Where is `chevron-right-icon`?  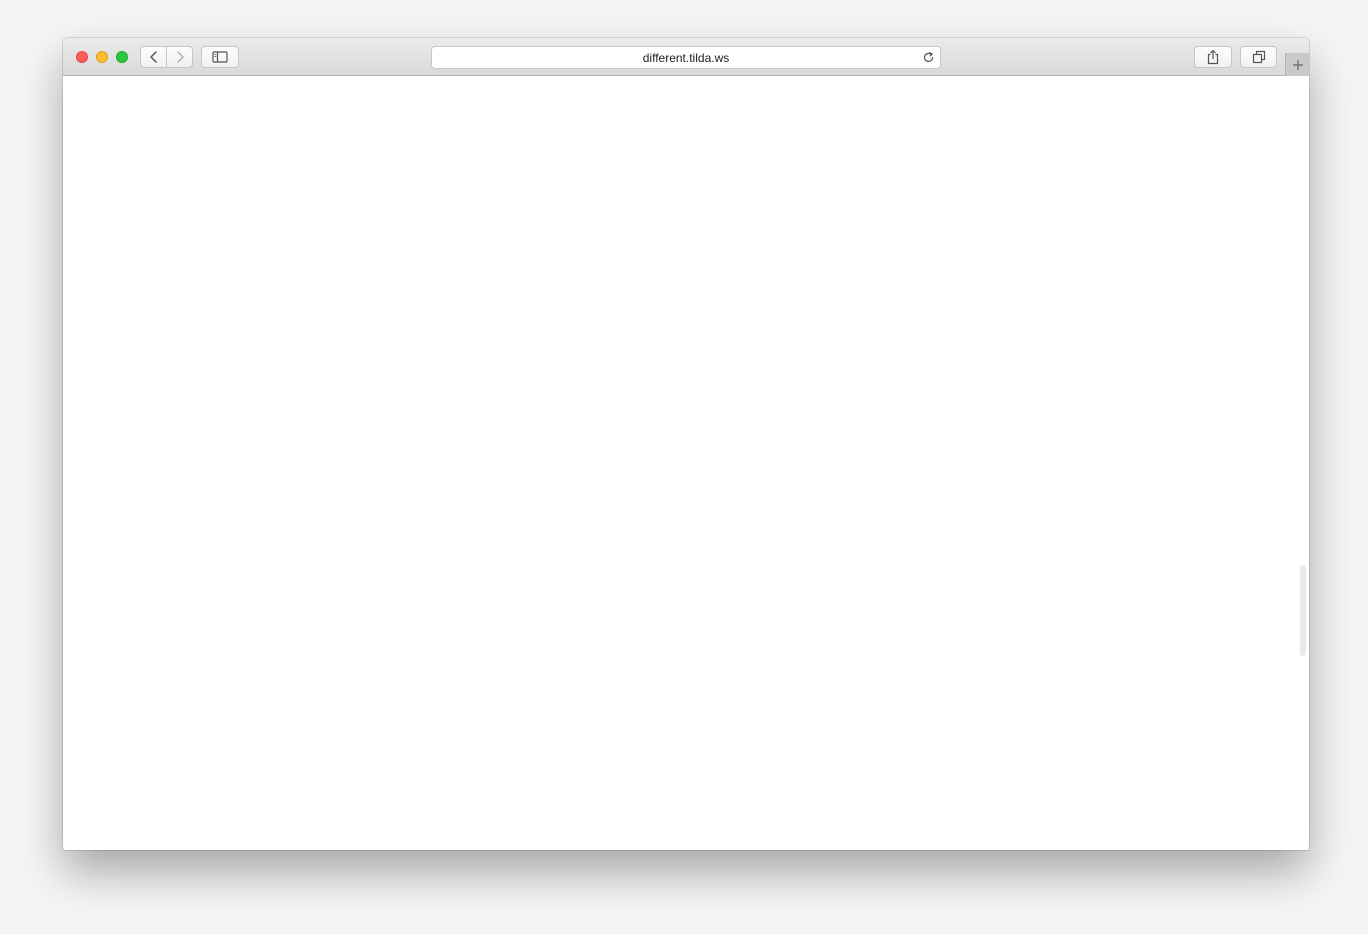
chevron-right-icon is located at coordinates (180, 57).